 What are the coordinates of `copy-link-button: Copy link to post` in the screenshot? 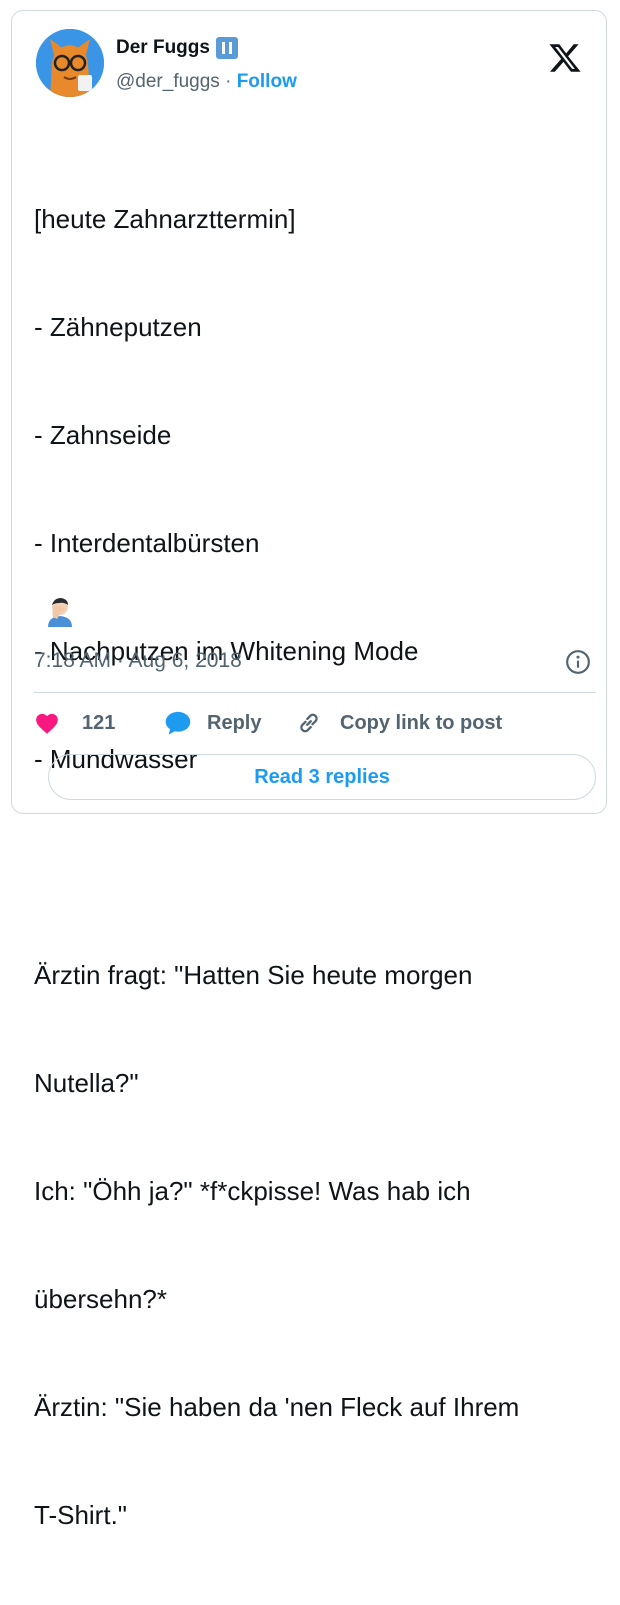 It's located at (398, 723).